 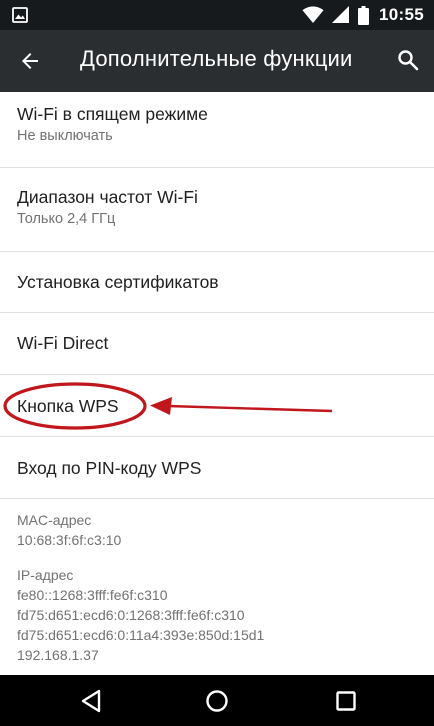 What do you see at coordinates (65, 136) in the screenshot?
I see `setting-summary: Не выключать` at bounding box center [65, 136].